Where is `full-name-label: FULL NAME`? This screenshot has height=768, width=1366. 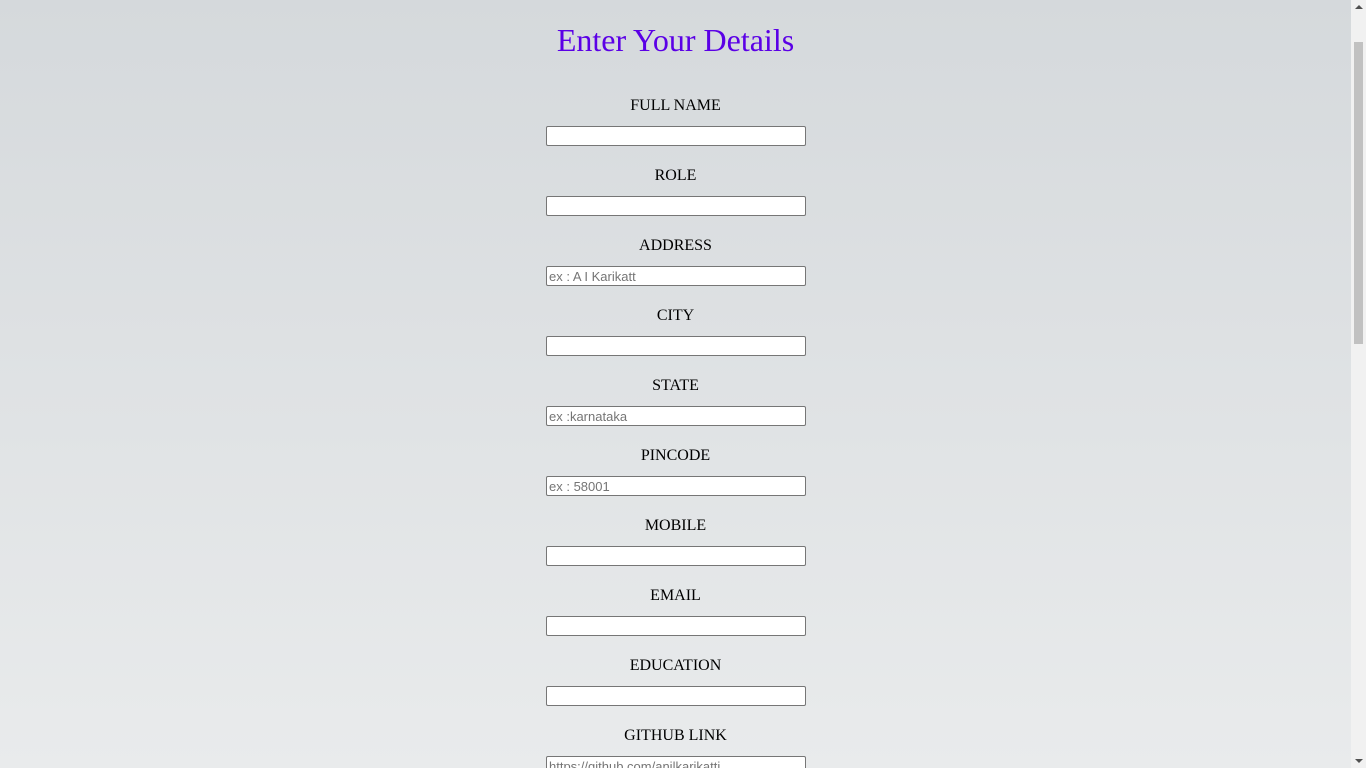
full-name-label: FULL NAME is located at coordinates (675, 105).